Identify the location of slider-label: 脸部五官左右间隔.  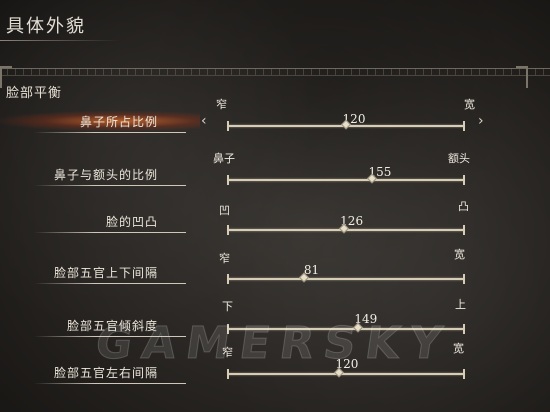
(105, 373).